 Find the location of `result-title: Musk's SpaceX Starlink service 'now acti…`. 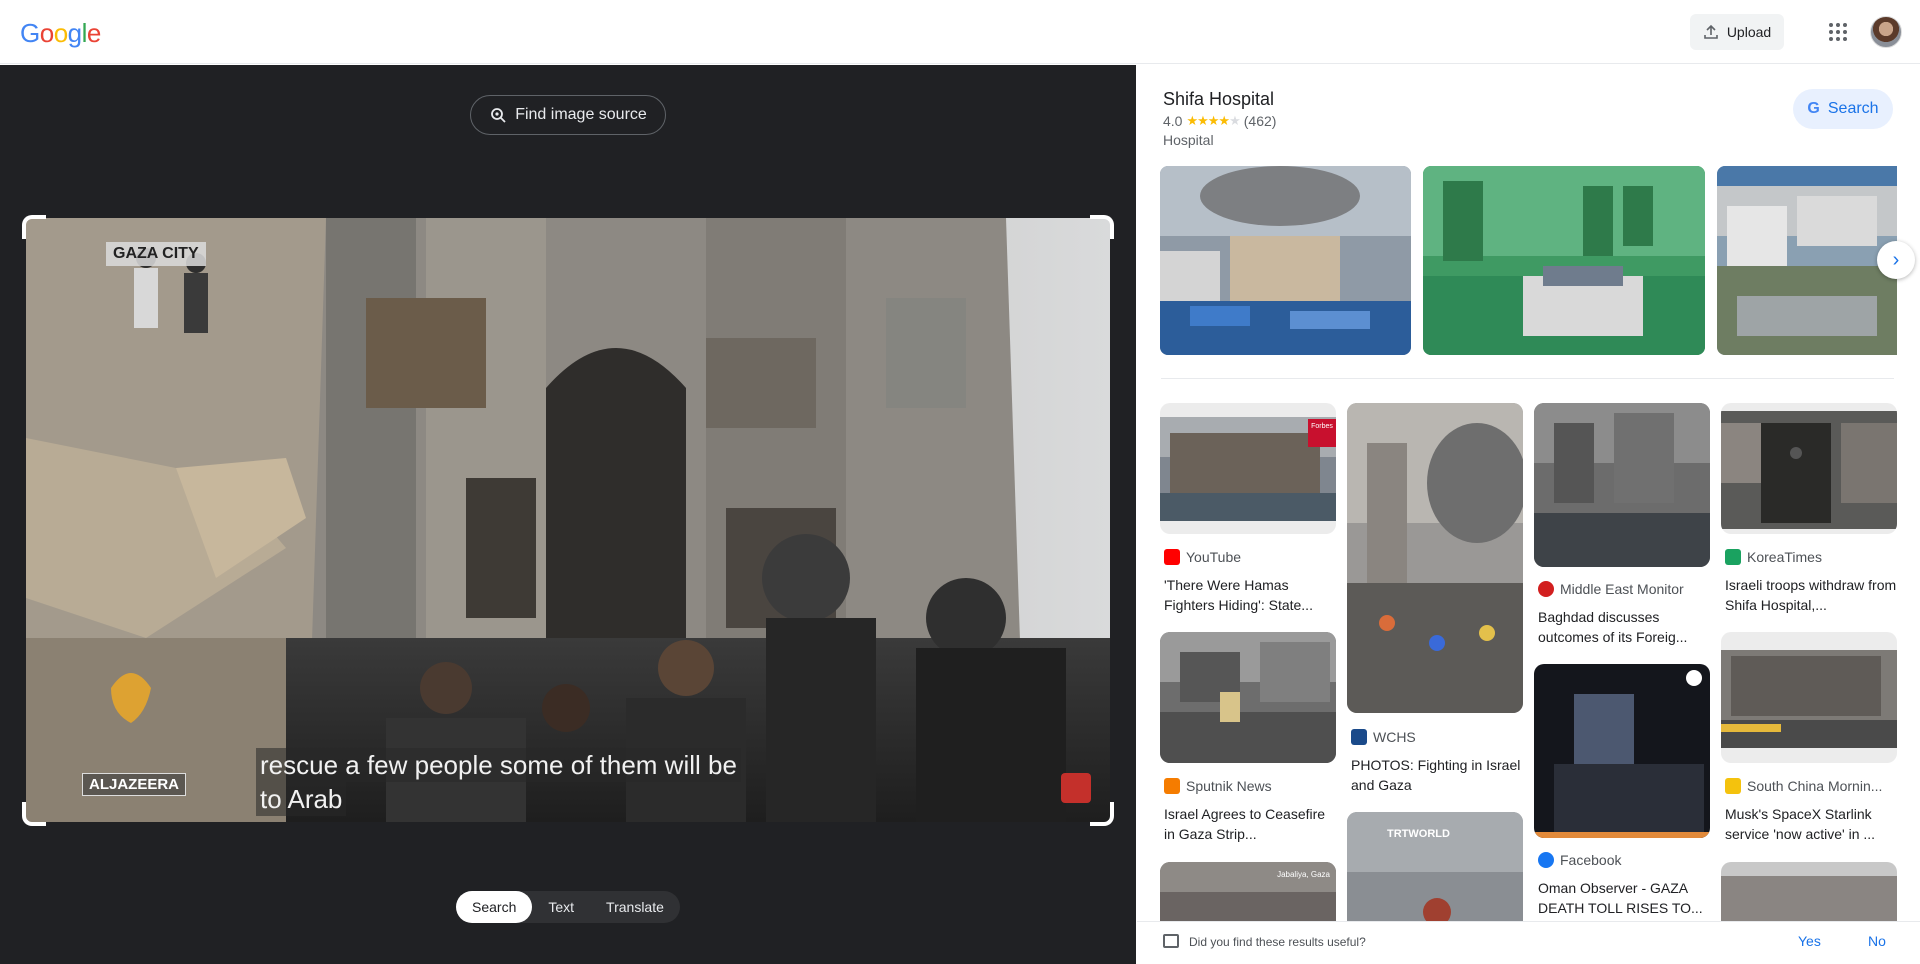

result-title: Musk's SpaceX Starlink service 'now acti… is located at coordinates (1800, 824).